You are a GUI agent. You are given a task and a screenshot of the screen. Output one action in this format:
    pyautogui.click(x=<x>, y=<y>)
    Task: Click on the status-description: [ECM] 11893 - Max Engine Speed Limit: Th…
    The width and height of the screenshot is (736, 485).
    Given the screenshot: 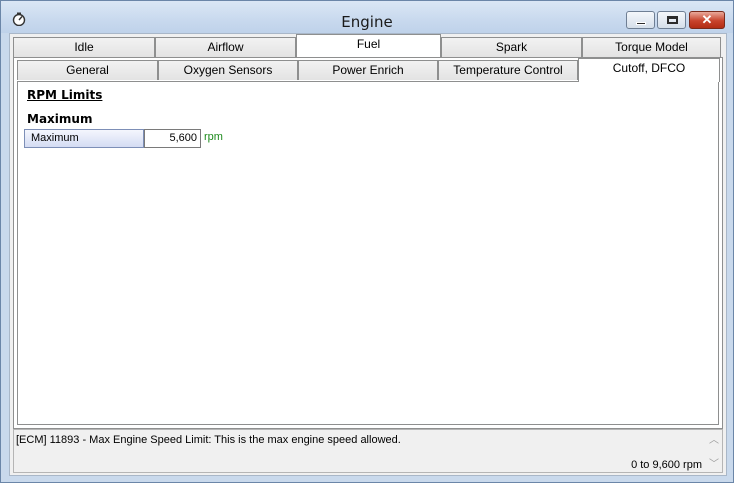 What is the action you would take?
    pyautogui.click(x=208, y=440)
    